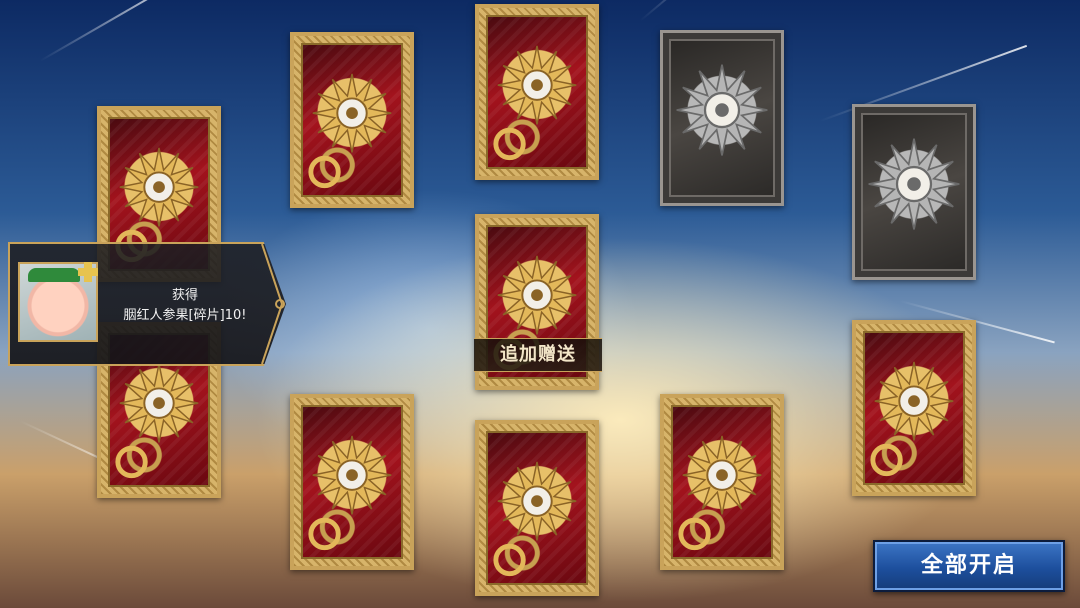 The width and height of the screenshot is (1080, 608). What do you see at coordinates (58, 302) in the screenshot?
I see `ginseng-fruit-avatar` at bounding box center [58, 302].